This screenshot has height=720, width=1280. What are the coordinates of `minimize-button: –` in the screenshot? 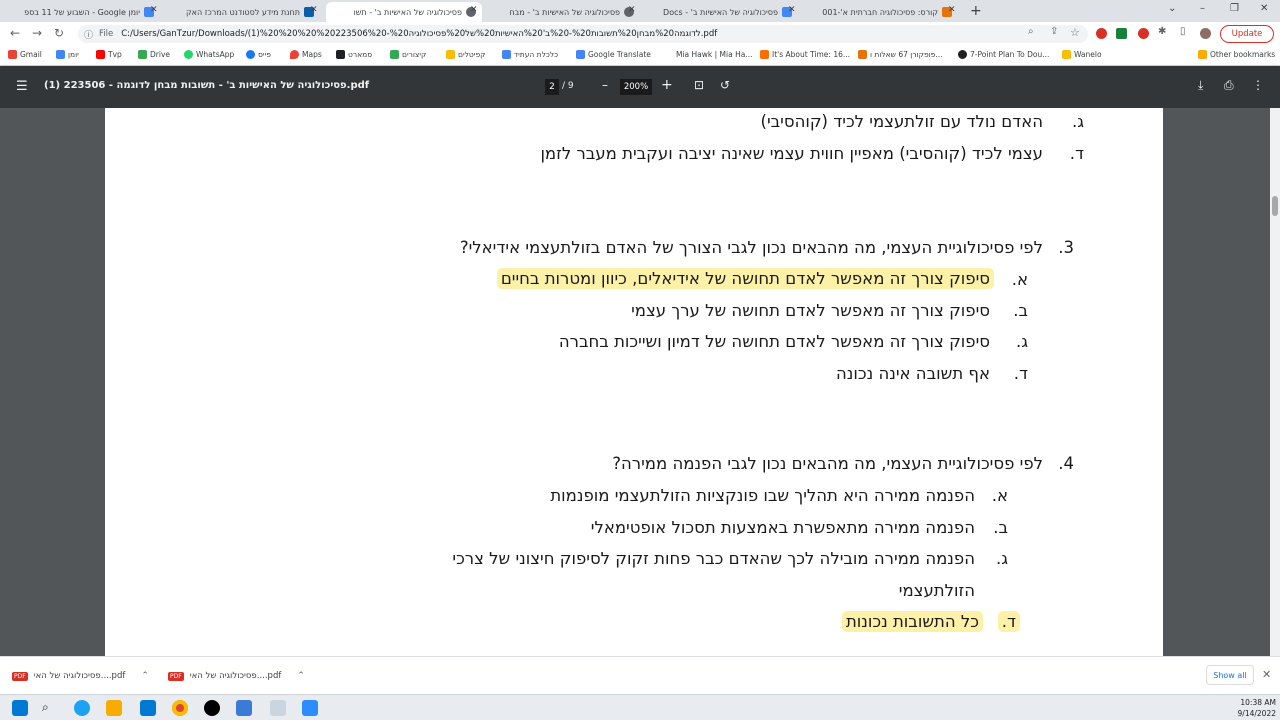 It's located at (1202, 8).